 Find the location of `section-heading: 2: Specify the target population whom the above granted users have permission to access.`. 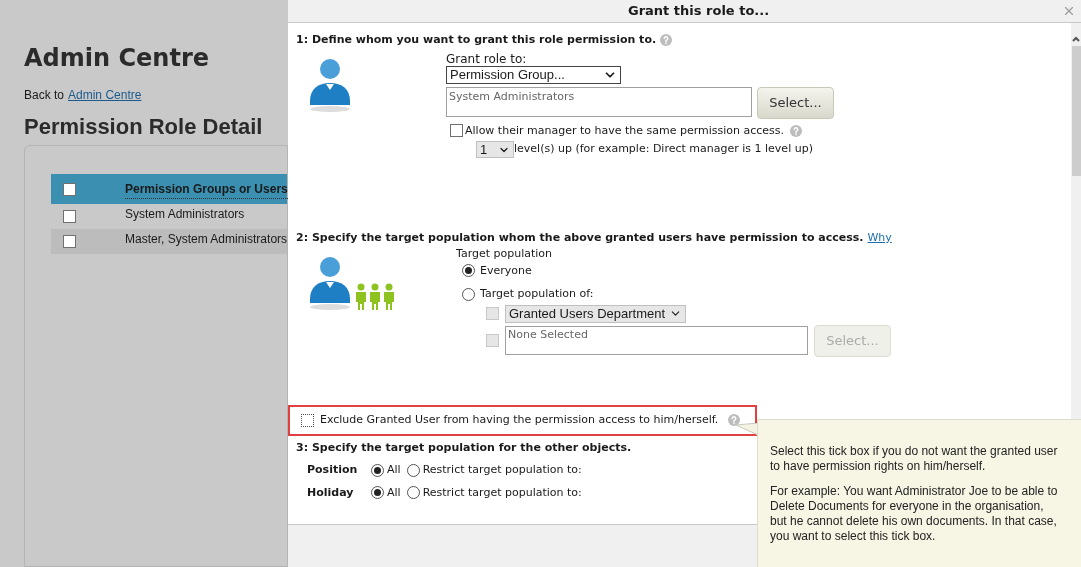

section-heading: 2: Specify the target population whom the above granted users have permission to access. is located at coordinates (580, 238).